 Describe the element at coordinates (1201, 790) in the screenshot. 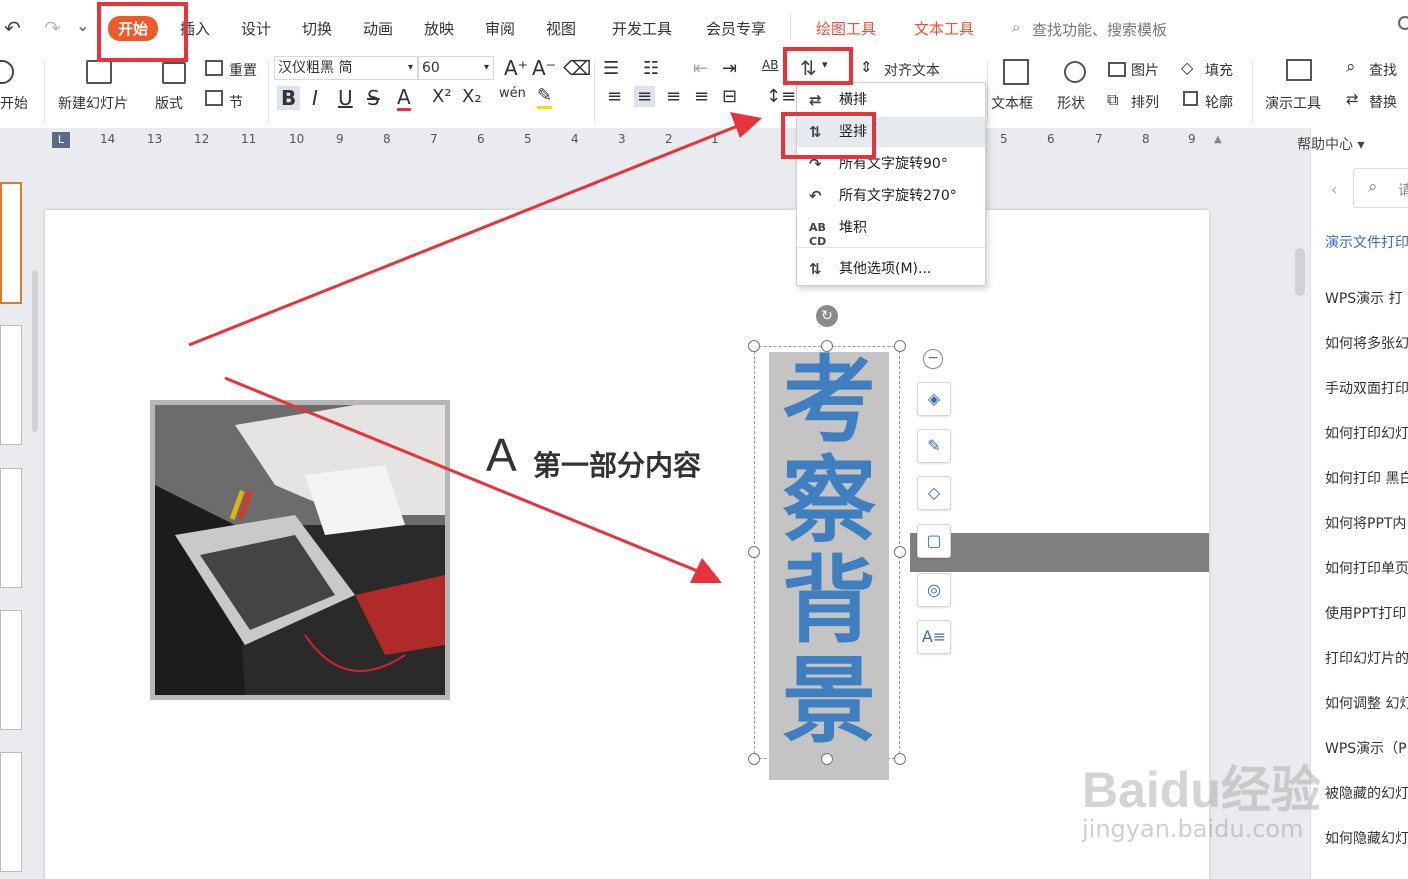

I see `watermark-logo: Baidu经验` at that location.